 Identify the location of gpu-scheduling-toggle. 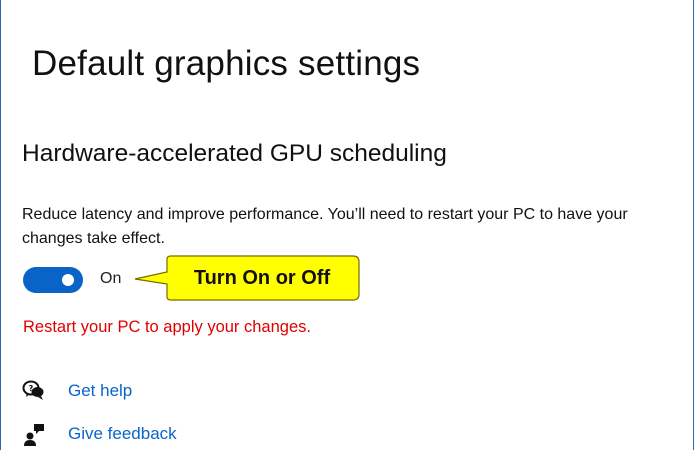
(53, 280).